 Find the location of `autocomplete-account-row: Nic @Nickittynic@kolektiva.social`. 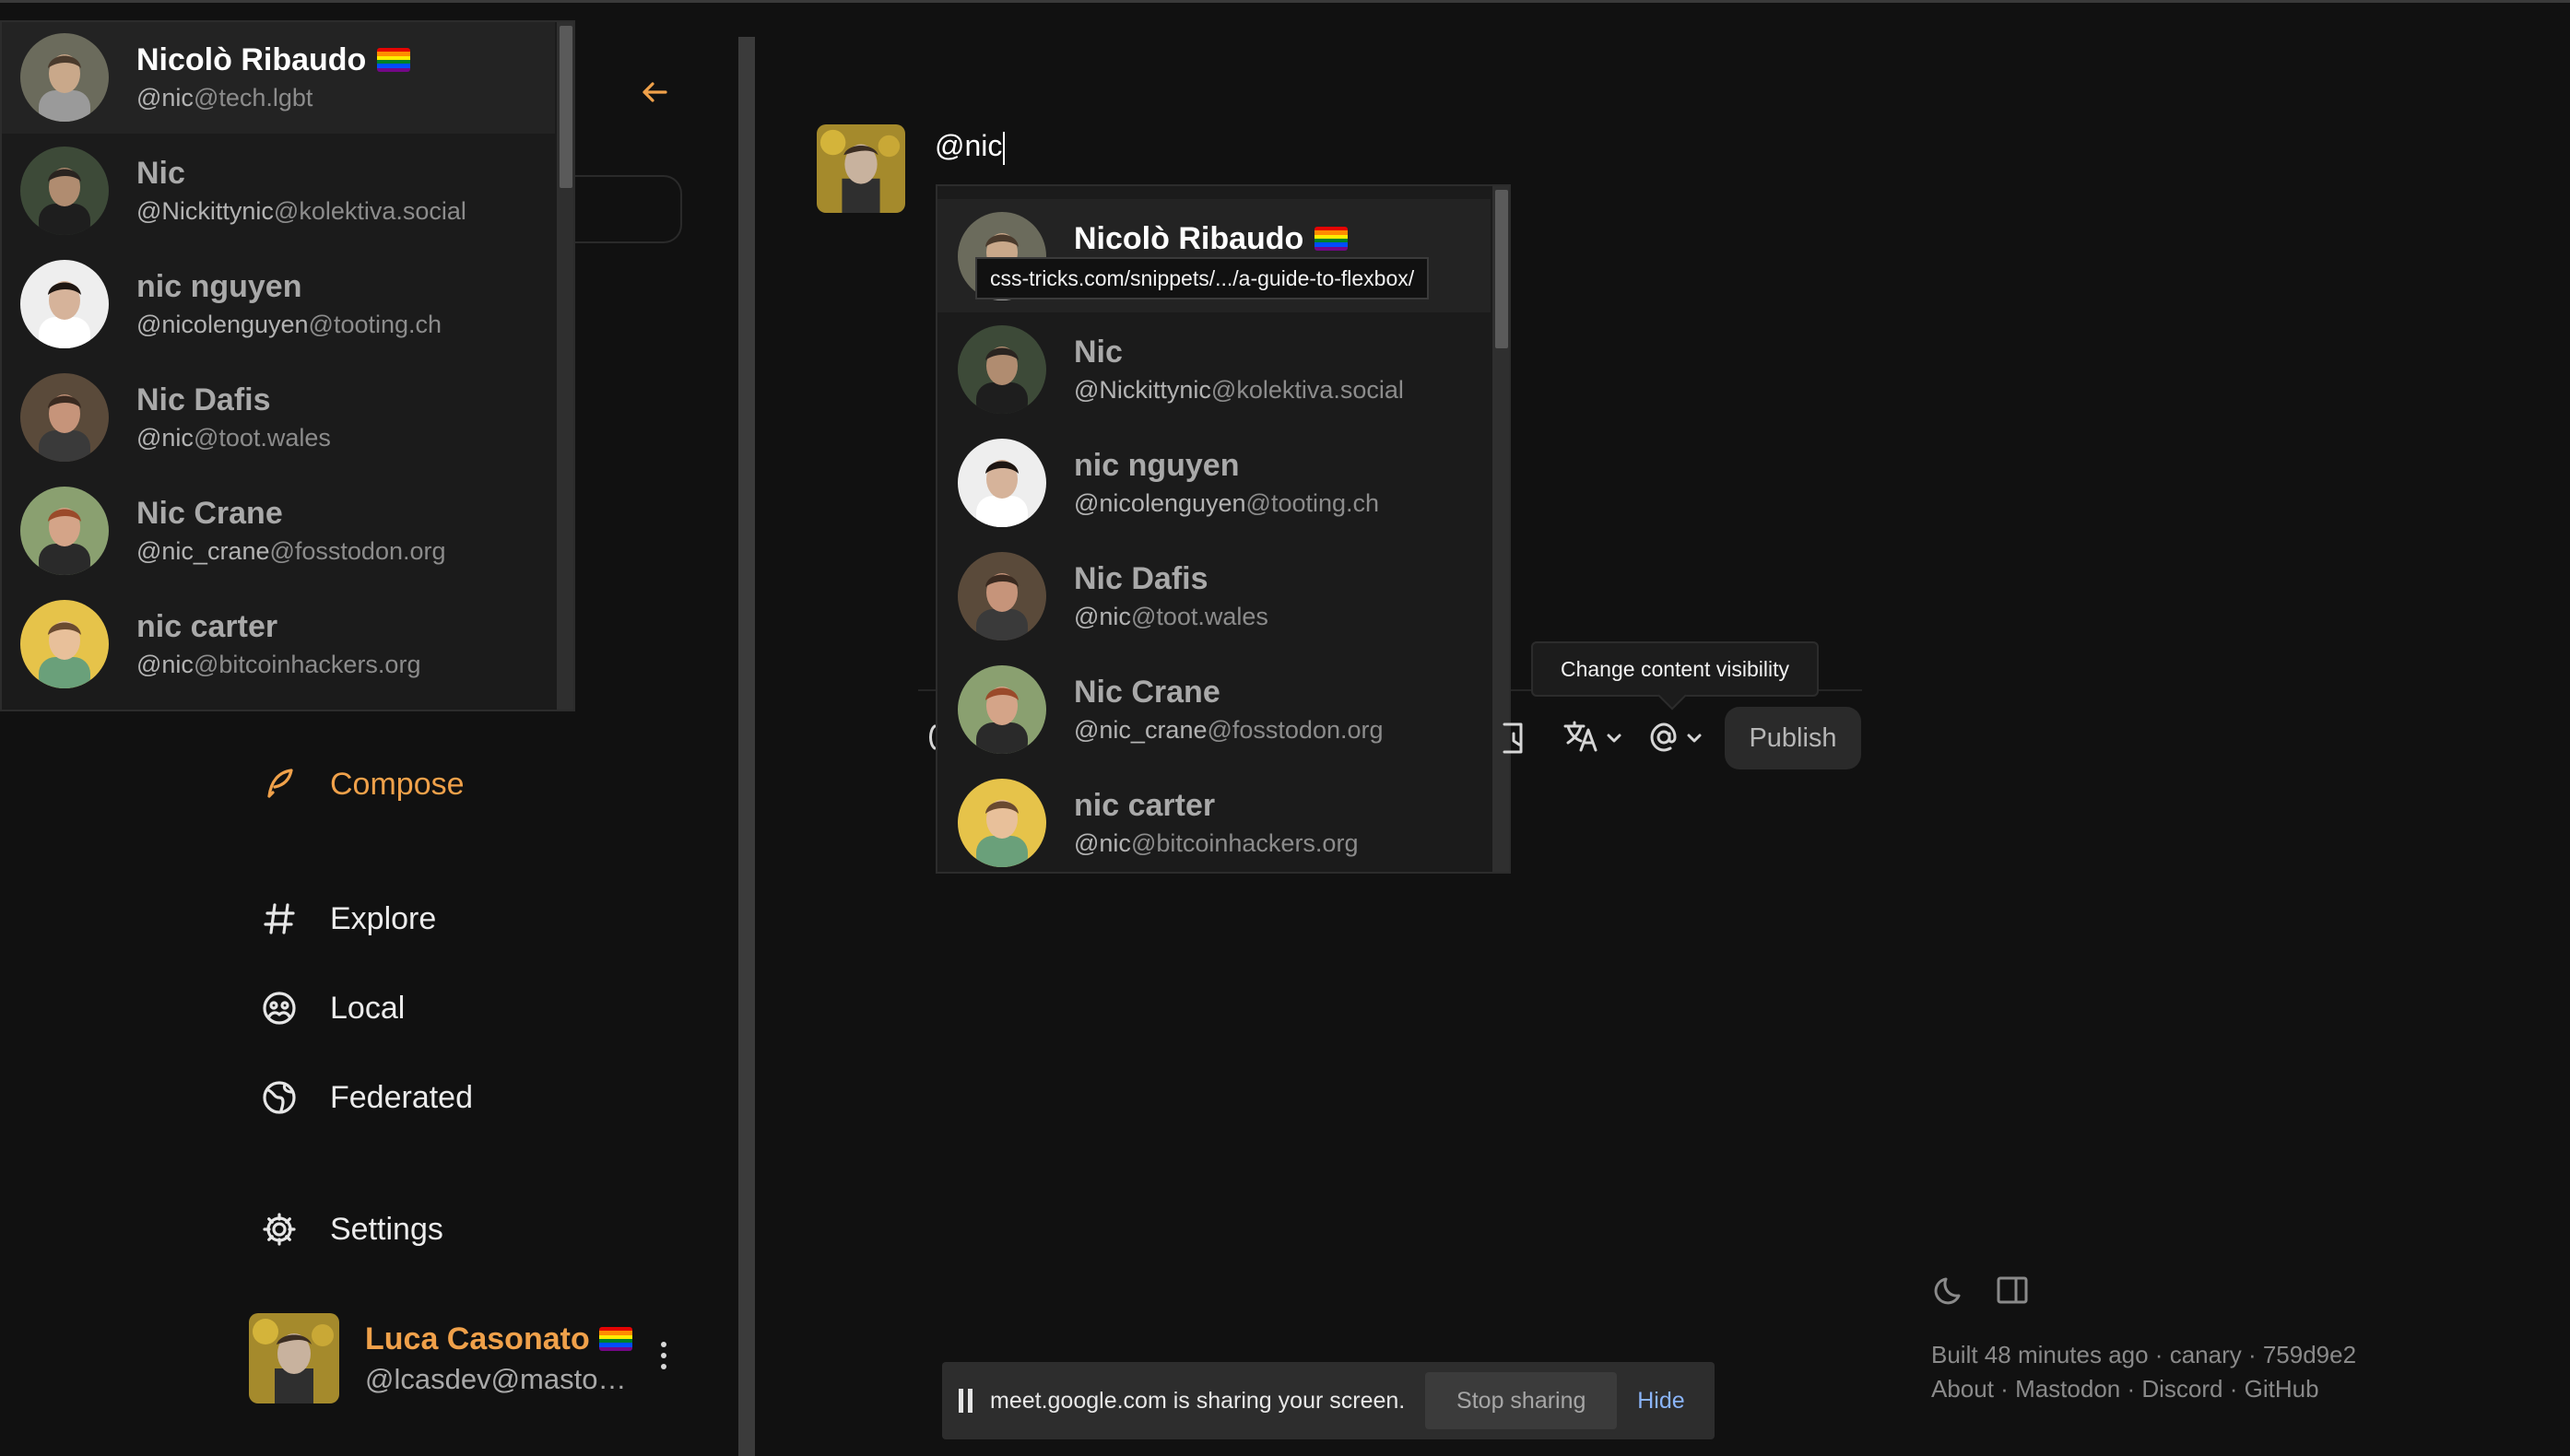

autocomplete-account-row: Nic @Nickittynic@kolektiva.social is located at coordinates (1214, 369).